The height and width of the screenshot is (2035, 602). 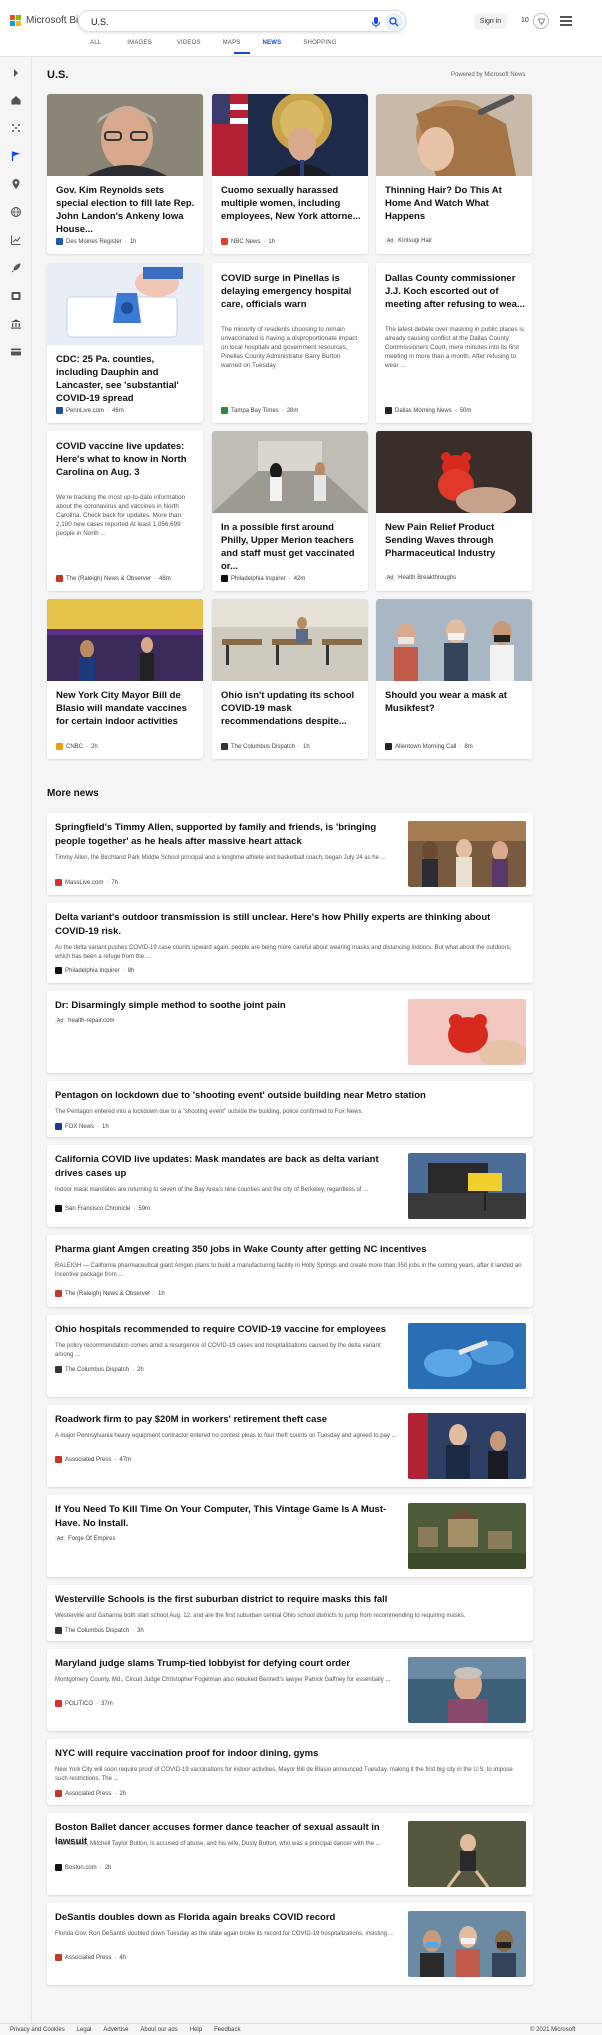 What do you see at coordinates (77, 746) in the screenshot?
I see `card-source: CNBC · 2h` at bounding box center [77, 746].